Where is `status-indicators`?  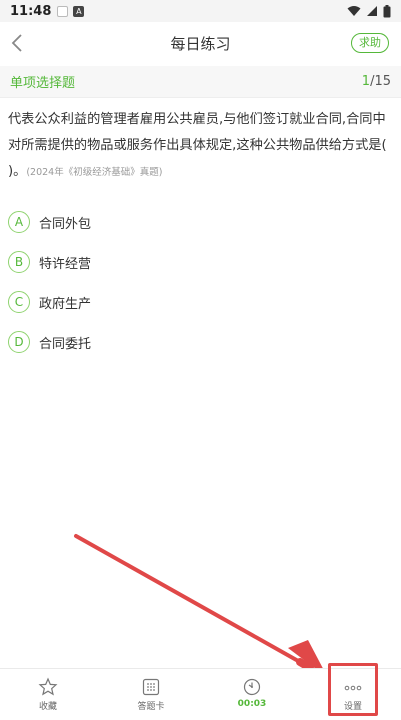 status-indicators is located at coordinates (369, 11).